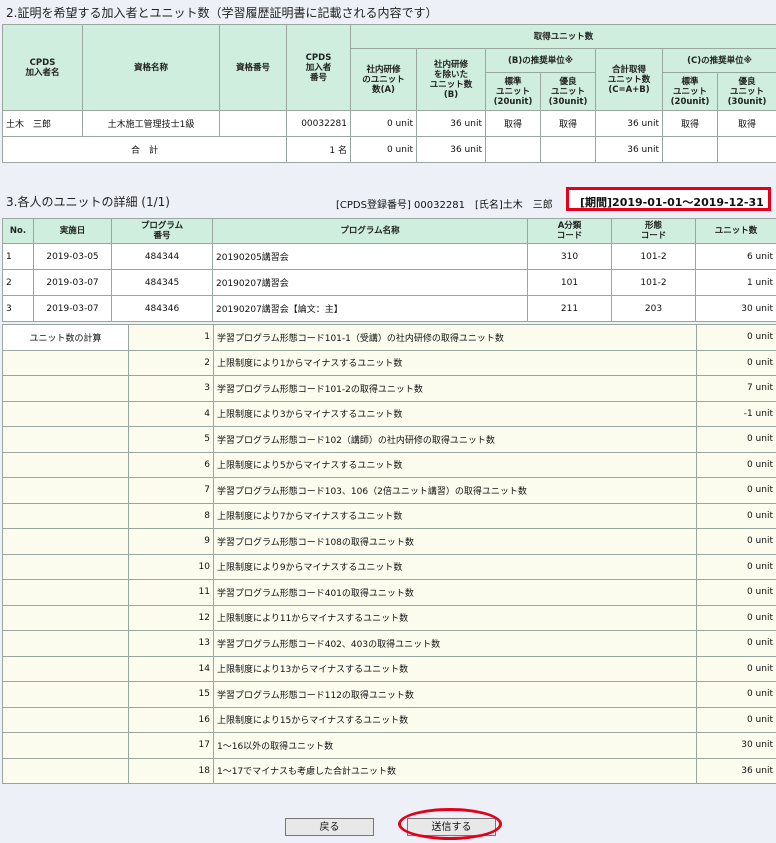 The height and width of the screenshot is (843, 776). What do you see at coordinates (736, 413) in the screenshot?
I see `calc-value: -1 unit` at bounding box center [736, 413].